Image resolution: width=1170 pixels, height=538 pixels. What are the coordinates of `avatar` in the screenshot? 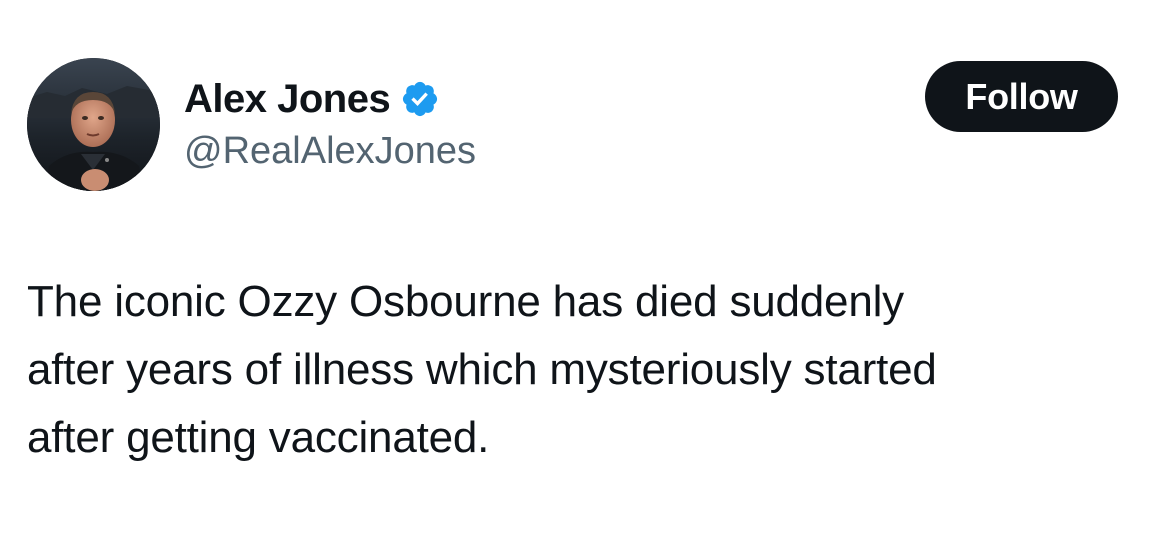 It's located at (93, 124).